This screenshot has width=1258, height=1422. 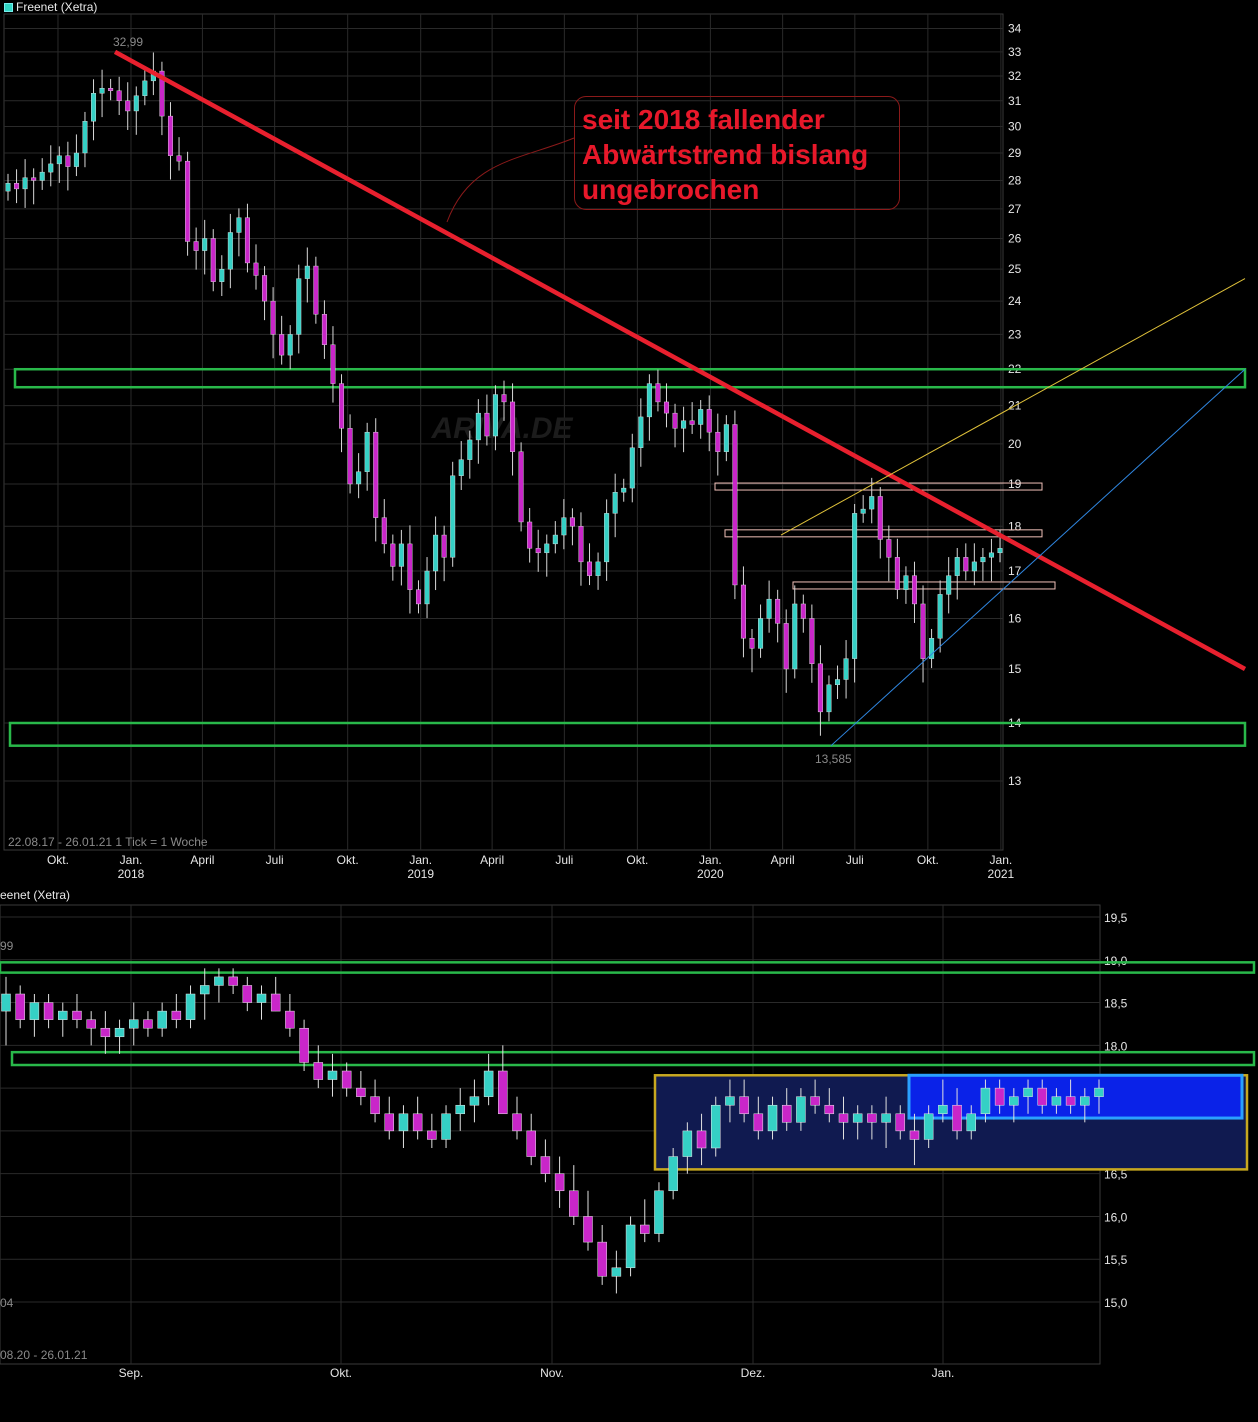 What do you see at coordinates (855, 860) in the screenshot?
I see `x-tick-label: Juli` at bounding box center [855, 860].